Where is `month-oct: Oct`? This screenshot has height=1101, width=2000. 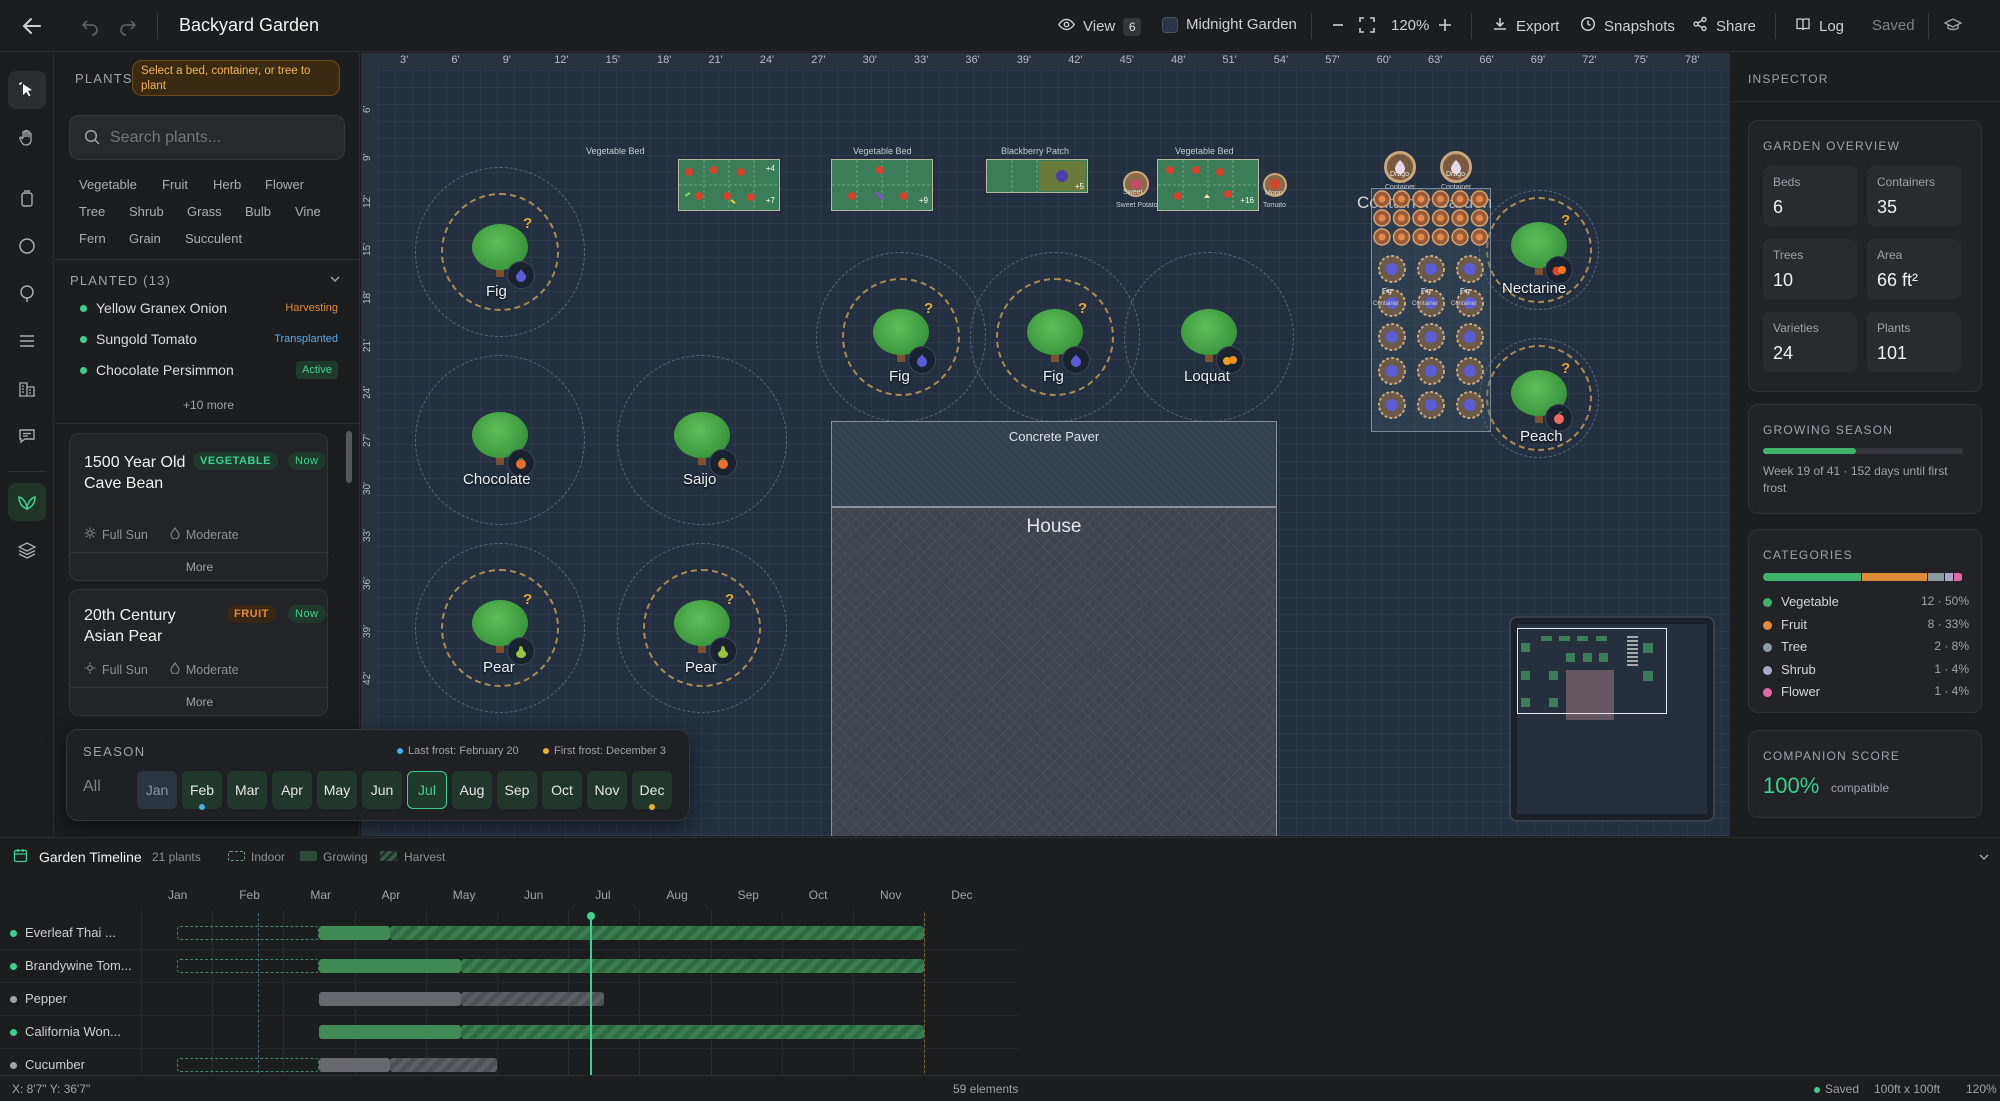 month-oct: Oct is located at coordinates (562, 790).